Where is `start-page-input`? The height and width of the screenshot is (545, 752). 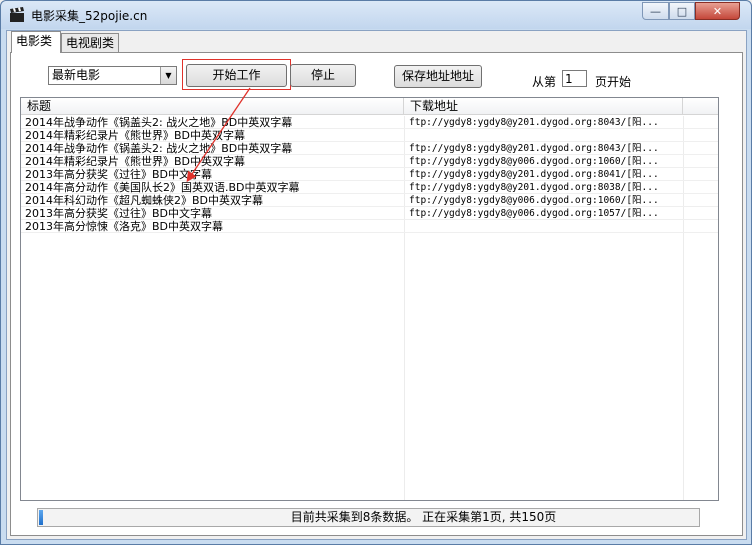
start-page-input is located at coordinates (574, 78).